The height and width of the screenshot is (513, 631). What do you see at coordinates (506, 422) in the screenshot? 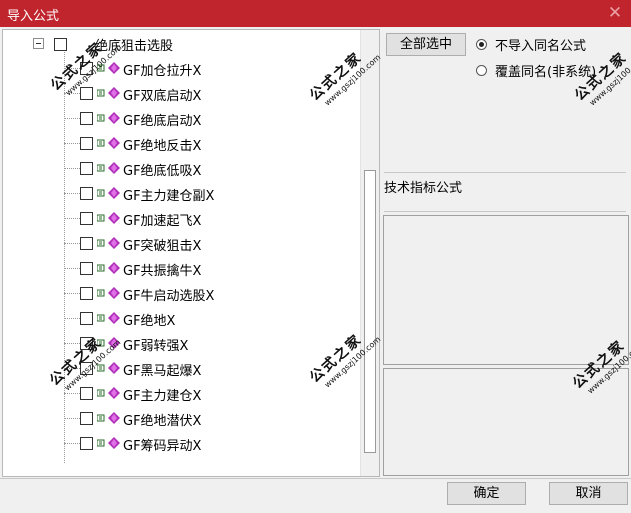
I see `formula-detail-box` at bounding box center [506, 422].